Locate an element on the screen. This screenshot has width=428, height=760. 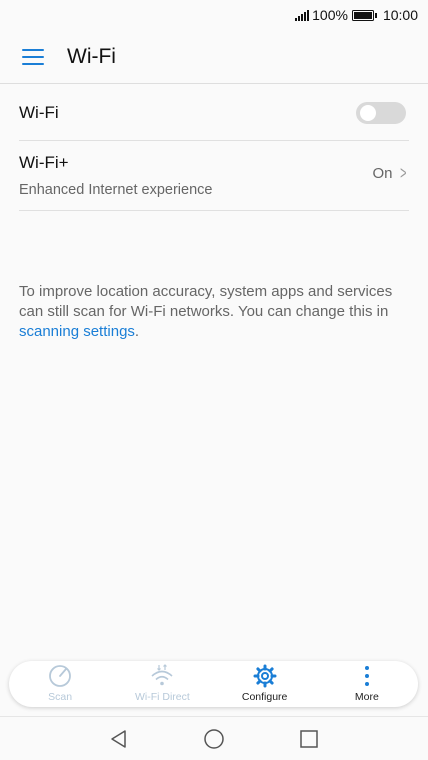
configure-button: Configure is located at coordinates (265, 684).